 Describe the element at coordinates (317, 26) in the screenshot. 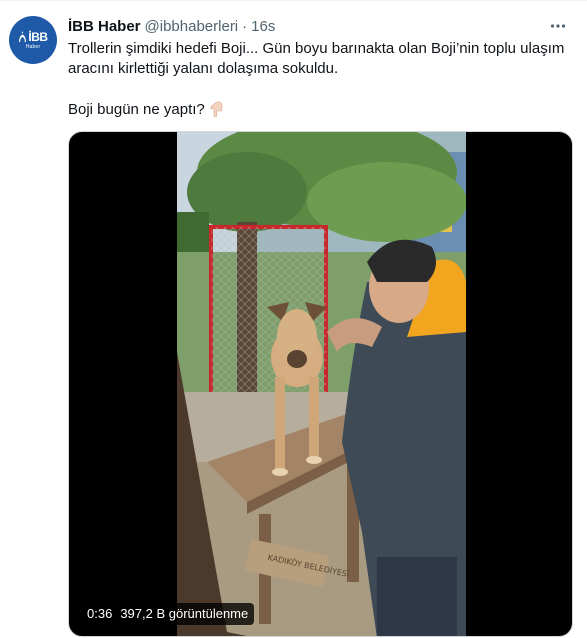

I see `tweet-header: İBB Haber @ibbhaberleri · 16s` at that location.